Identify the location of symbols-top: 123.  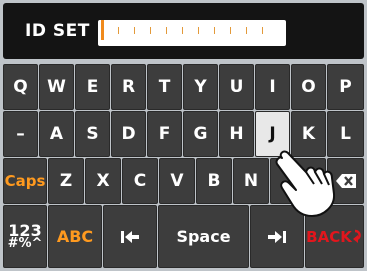
(25, 230).